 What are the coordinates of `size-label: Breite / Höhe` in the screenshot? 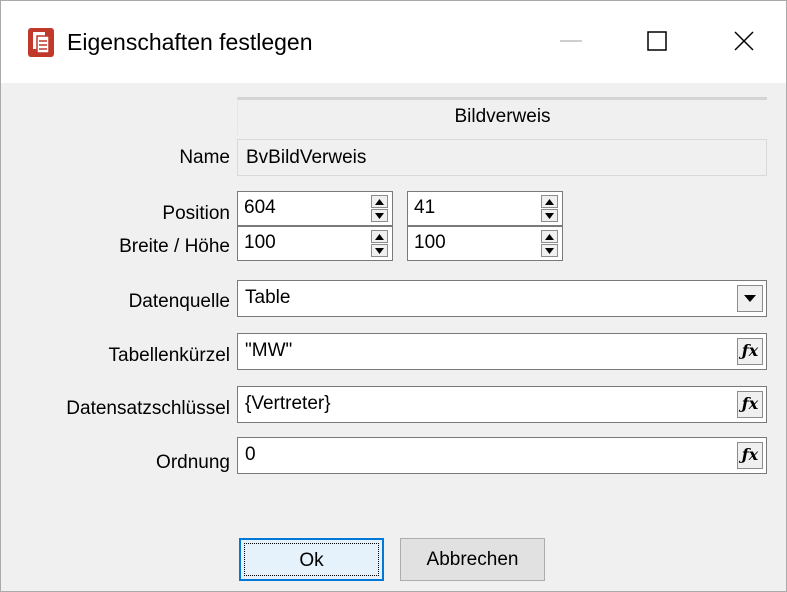 It's located at (174, 246).